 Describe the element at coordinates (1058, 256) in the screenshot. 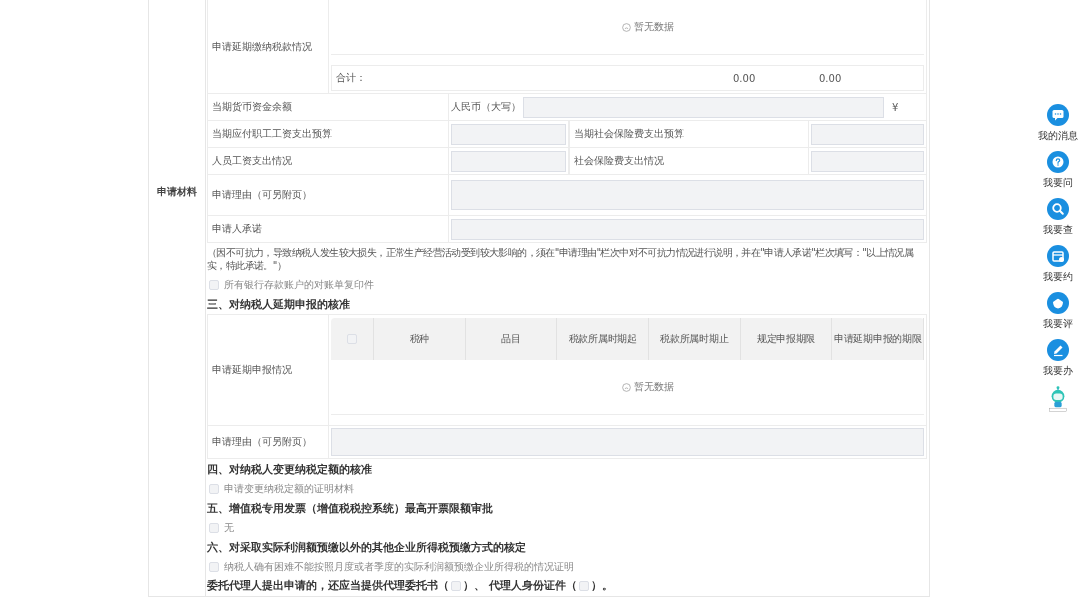

I see `calendar-icon` at that location.